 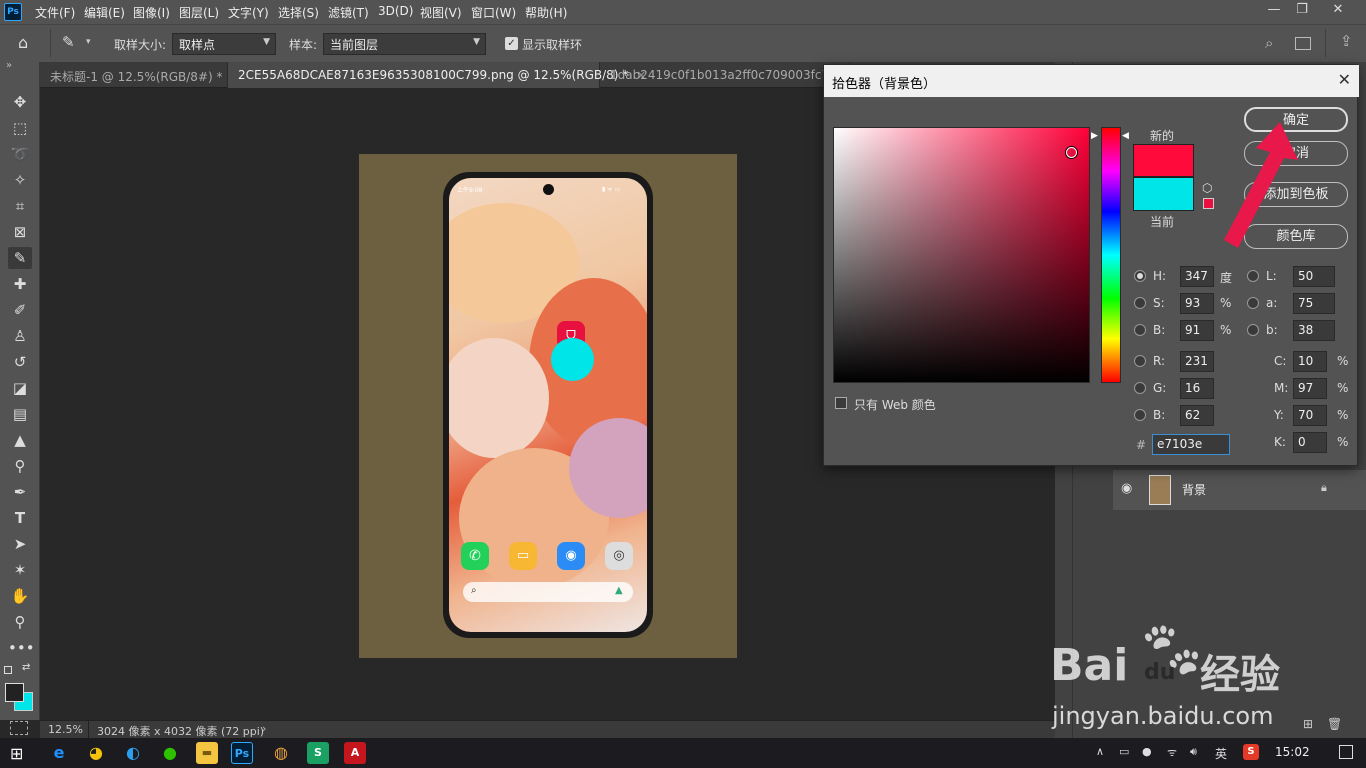 I want to click on saturation-brightness-field, so click(x=961, y=255).